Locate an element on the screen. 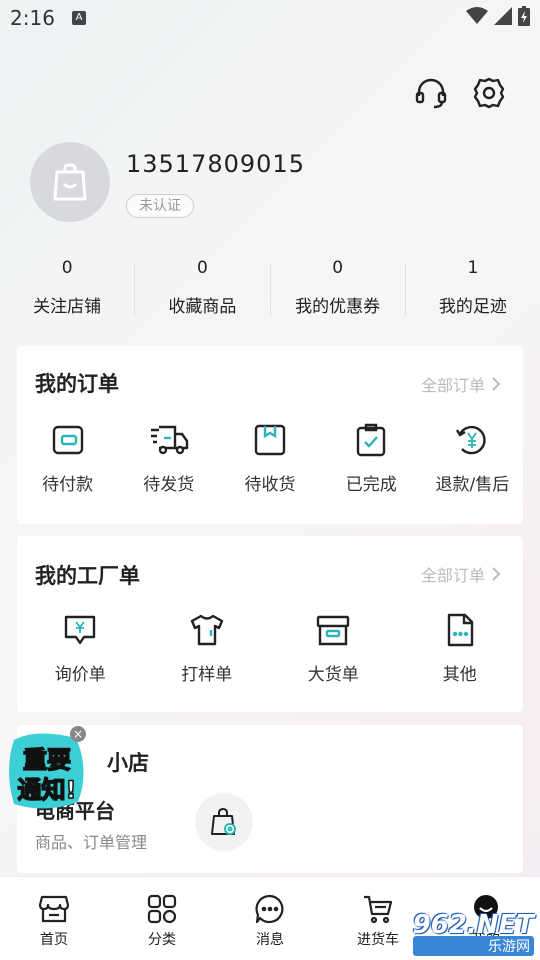 This screenshot has height=960, width=540. clipboard-check-icon is located at coordinates (371, 440).